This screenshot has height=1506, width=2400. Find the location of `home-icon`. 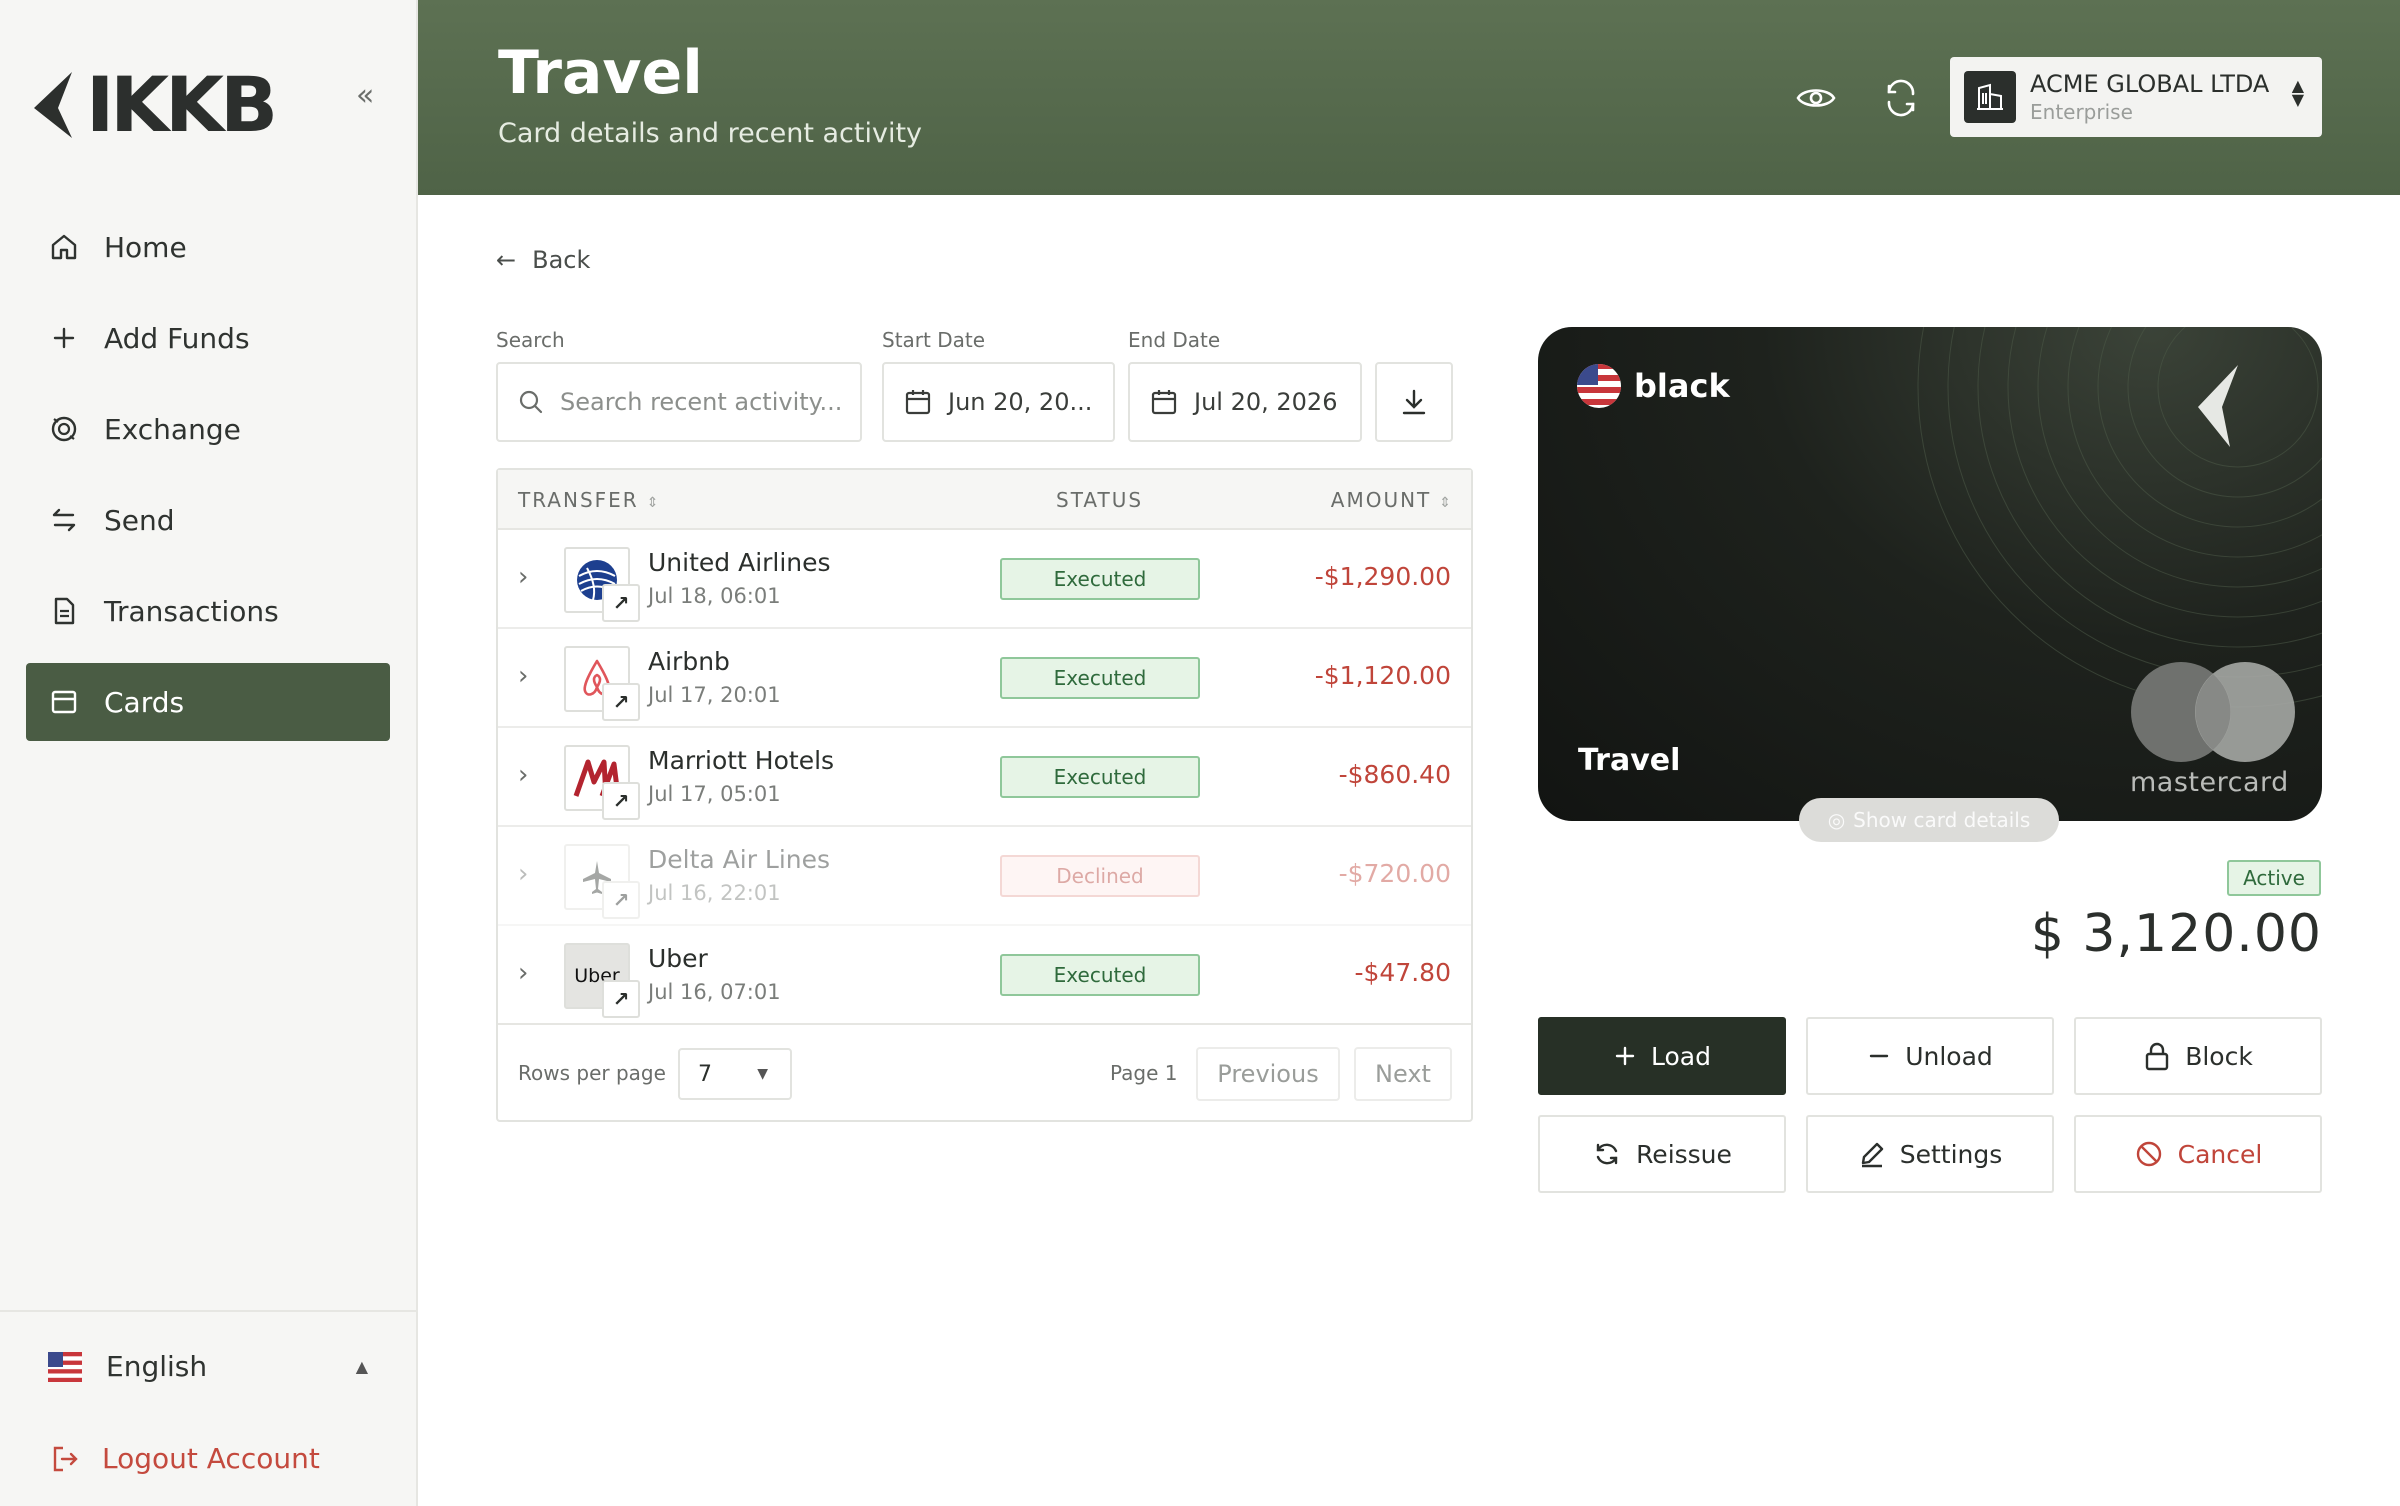

home-icon is located at coordinates (64, 247).